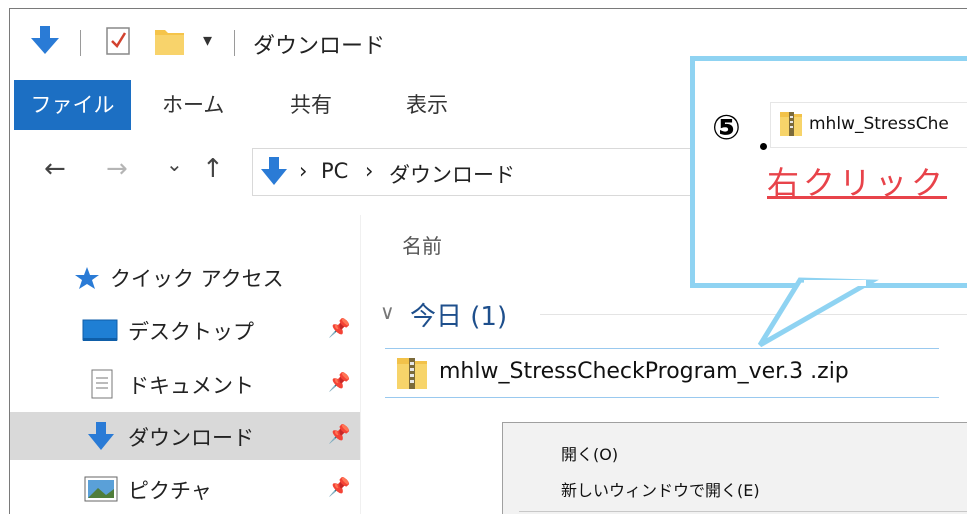 Image resolution: width=967 pixels, height=514 pixels. I want to click on callout-file-preview: mhlw_StressChe, so click(868, 125).